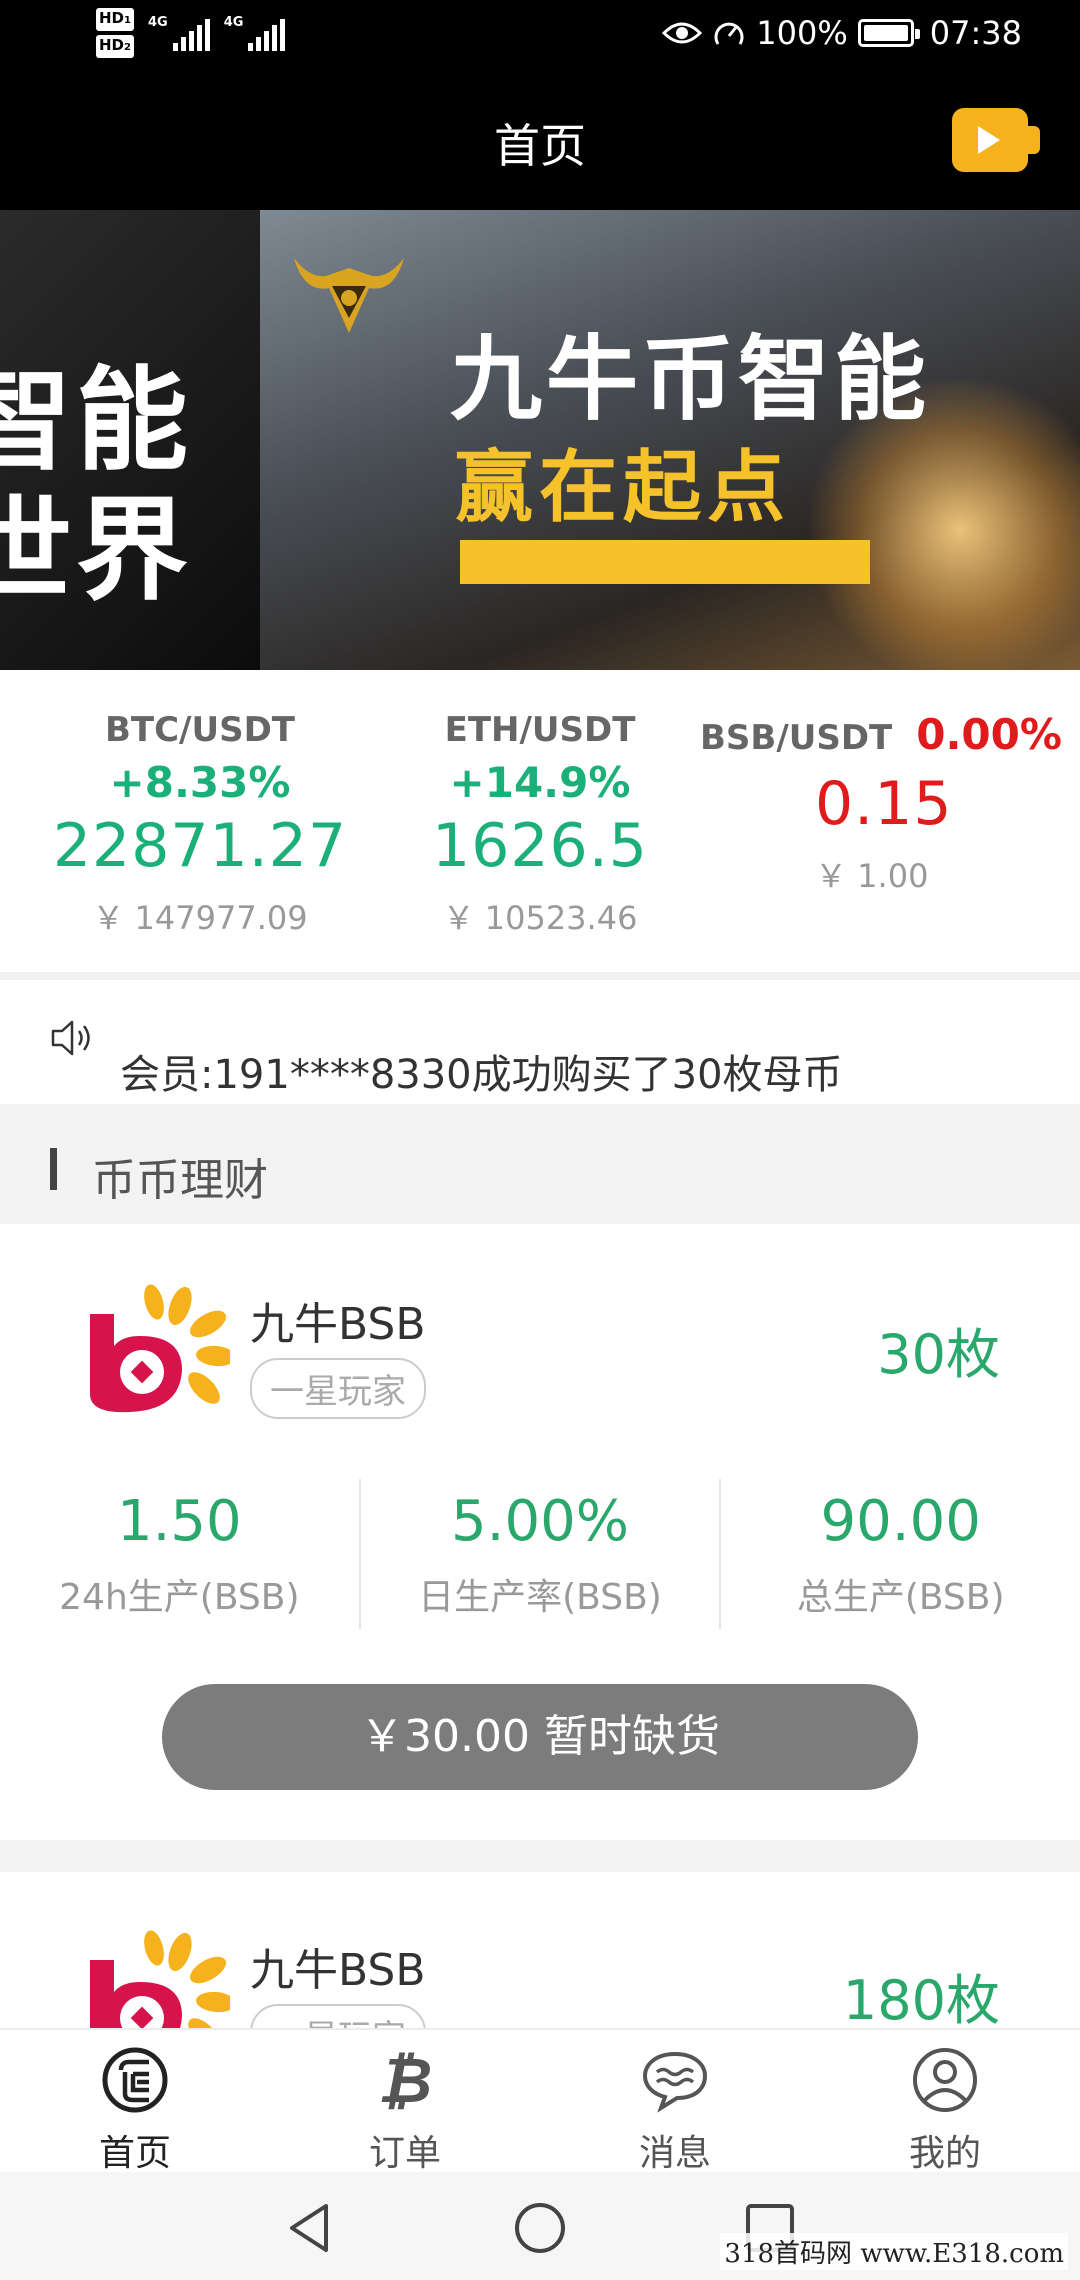 Image resolution: width=1080 pixels, height=2280 pixels. What do you see at coordinates (1033, 140) in the screenshot?
I see `video-lens` at bounding box center [1033, 140].